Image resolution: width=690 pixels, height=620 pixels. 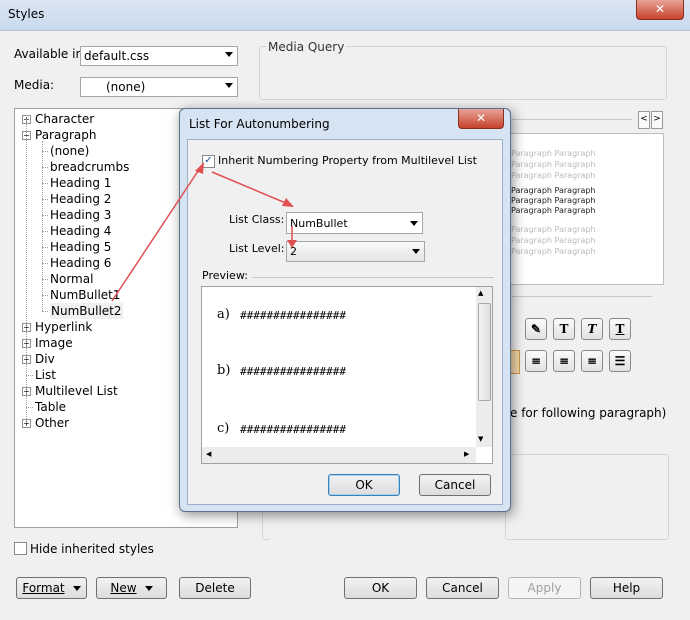 What do you see at coordinates (204, 232) in the screenshot?
I see `annotation-arrows` at bounding box center [204, 232].